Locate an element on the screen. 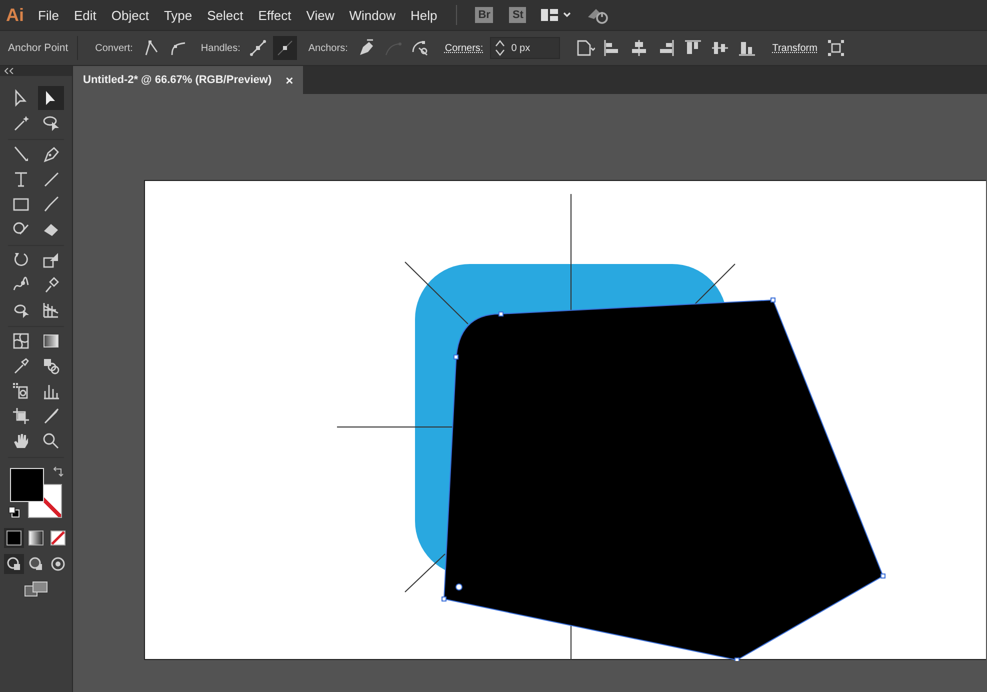  draw-mode-button is located at coordinates (14, 564).